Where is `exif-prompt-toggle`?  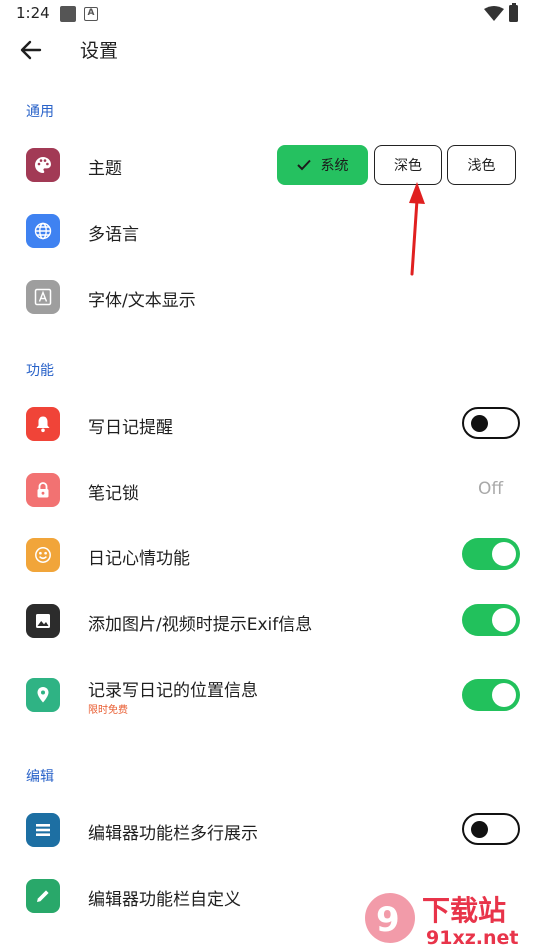 exif-prompt-toggle is located at coordinates (491, 620).